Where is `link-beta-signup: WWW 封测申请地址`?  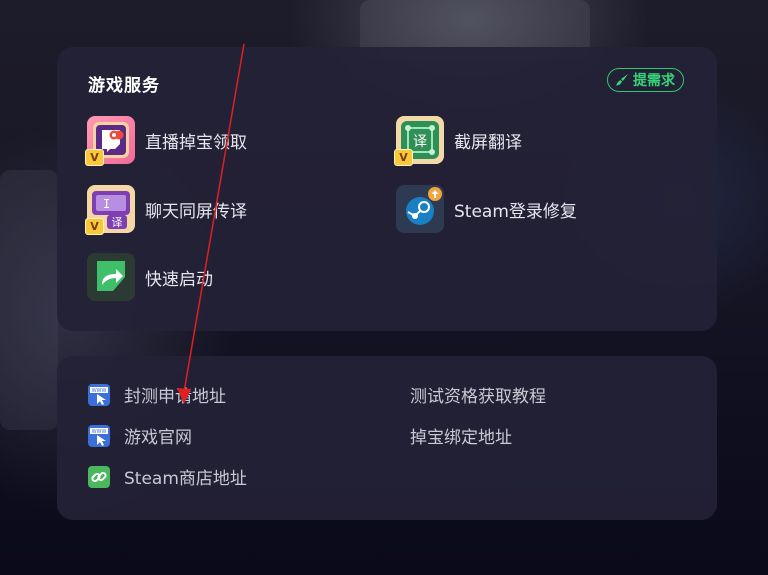
link-beta-signup: WWW 封测申请地址 is located at coordinates (157, 394).